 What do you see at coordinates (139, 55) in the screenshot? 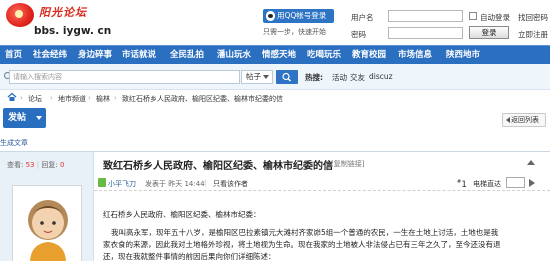
I see `nav-item-talk: 市话就说` at bounding box center [139, 55].